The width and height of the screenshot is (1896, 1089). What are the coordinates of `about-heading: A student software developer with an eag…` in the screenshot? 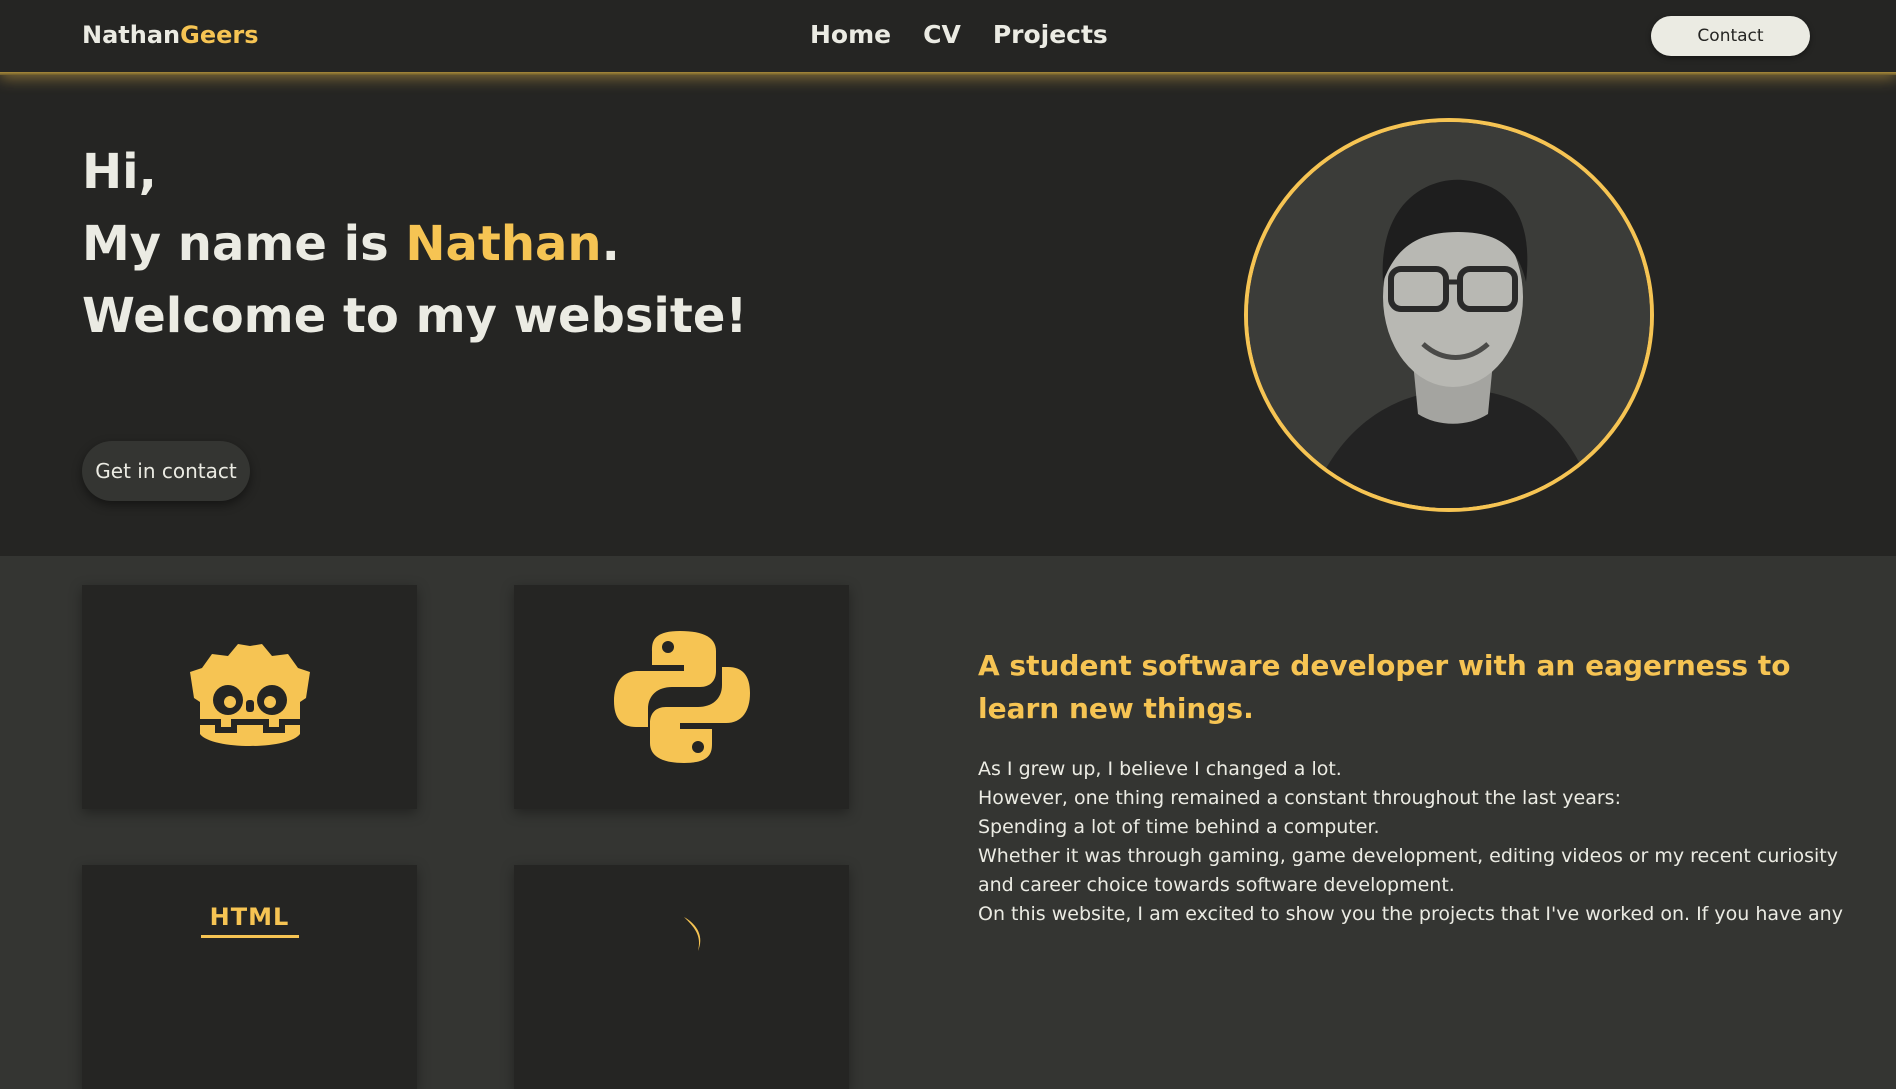 It's located at (1384, 687).